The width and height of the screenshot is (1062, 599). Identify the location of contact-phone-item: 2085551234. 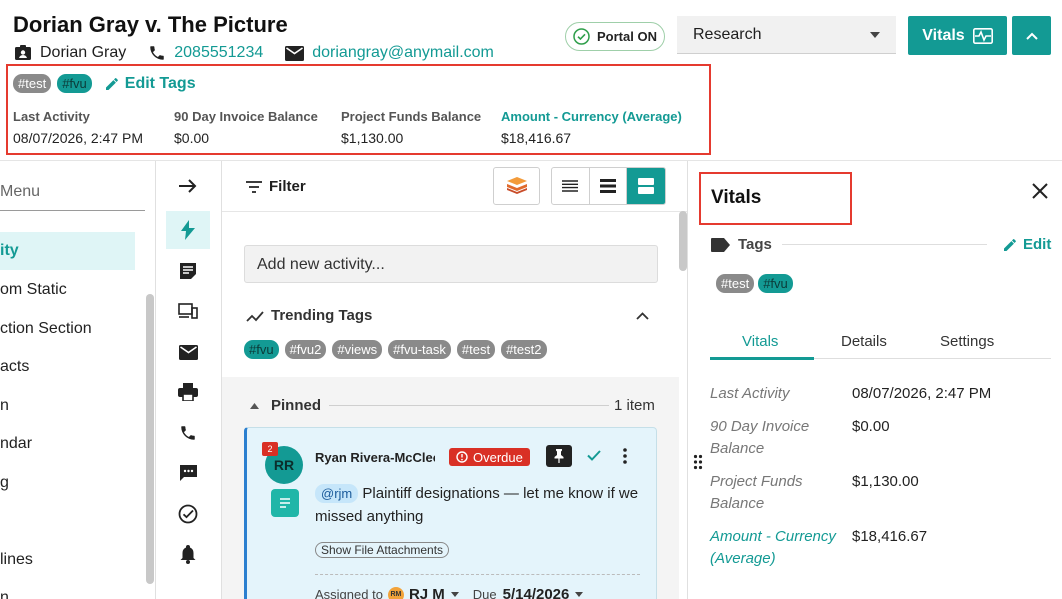
(205, 53).